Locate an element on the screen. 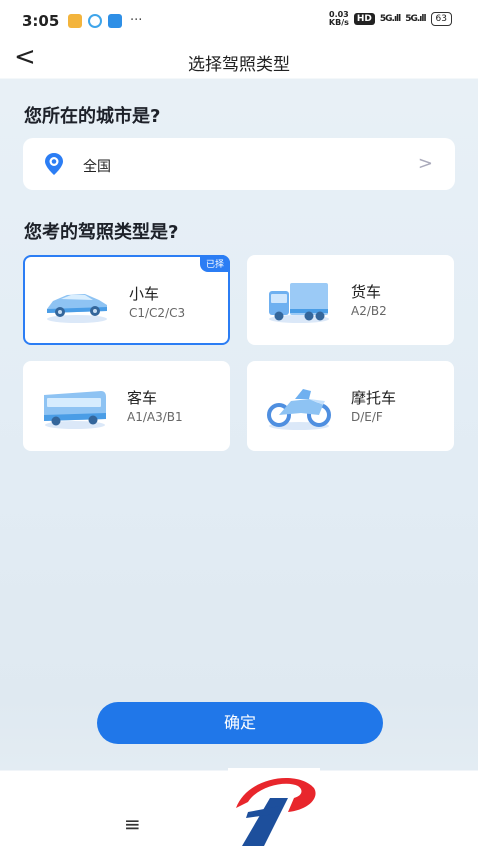 This screenshot has width=478, height=854. truck-icon is located at coordinates (299, 303).